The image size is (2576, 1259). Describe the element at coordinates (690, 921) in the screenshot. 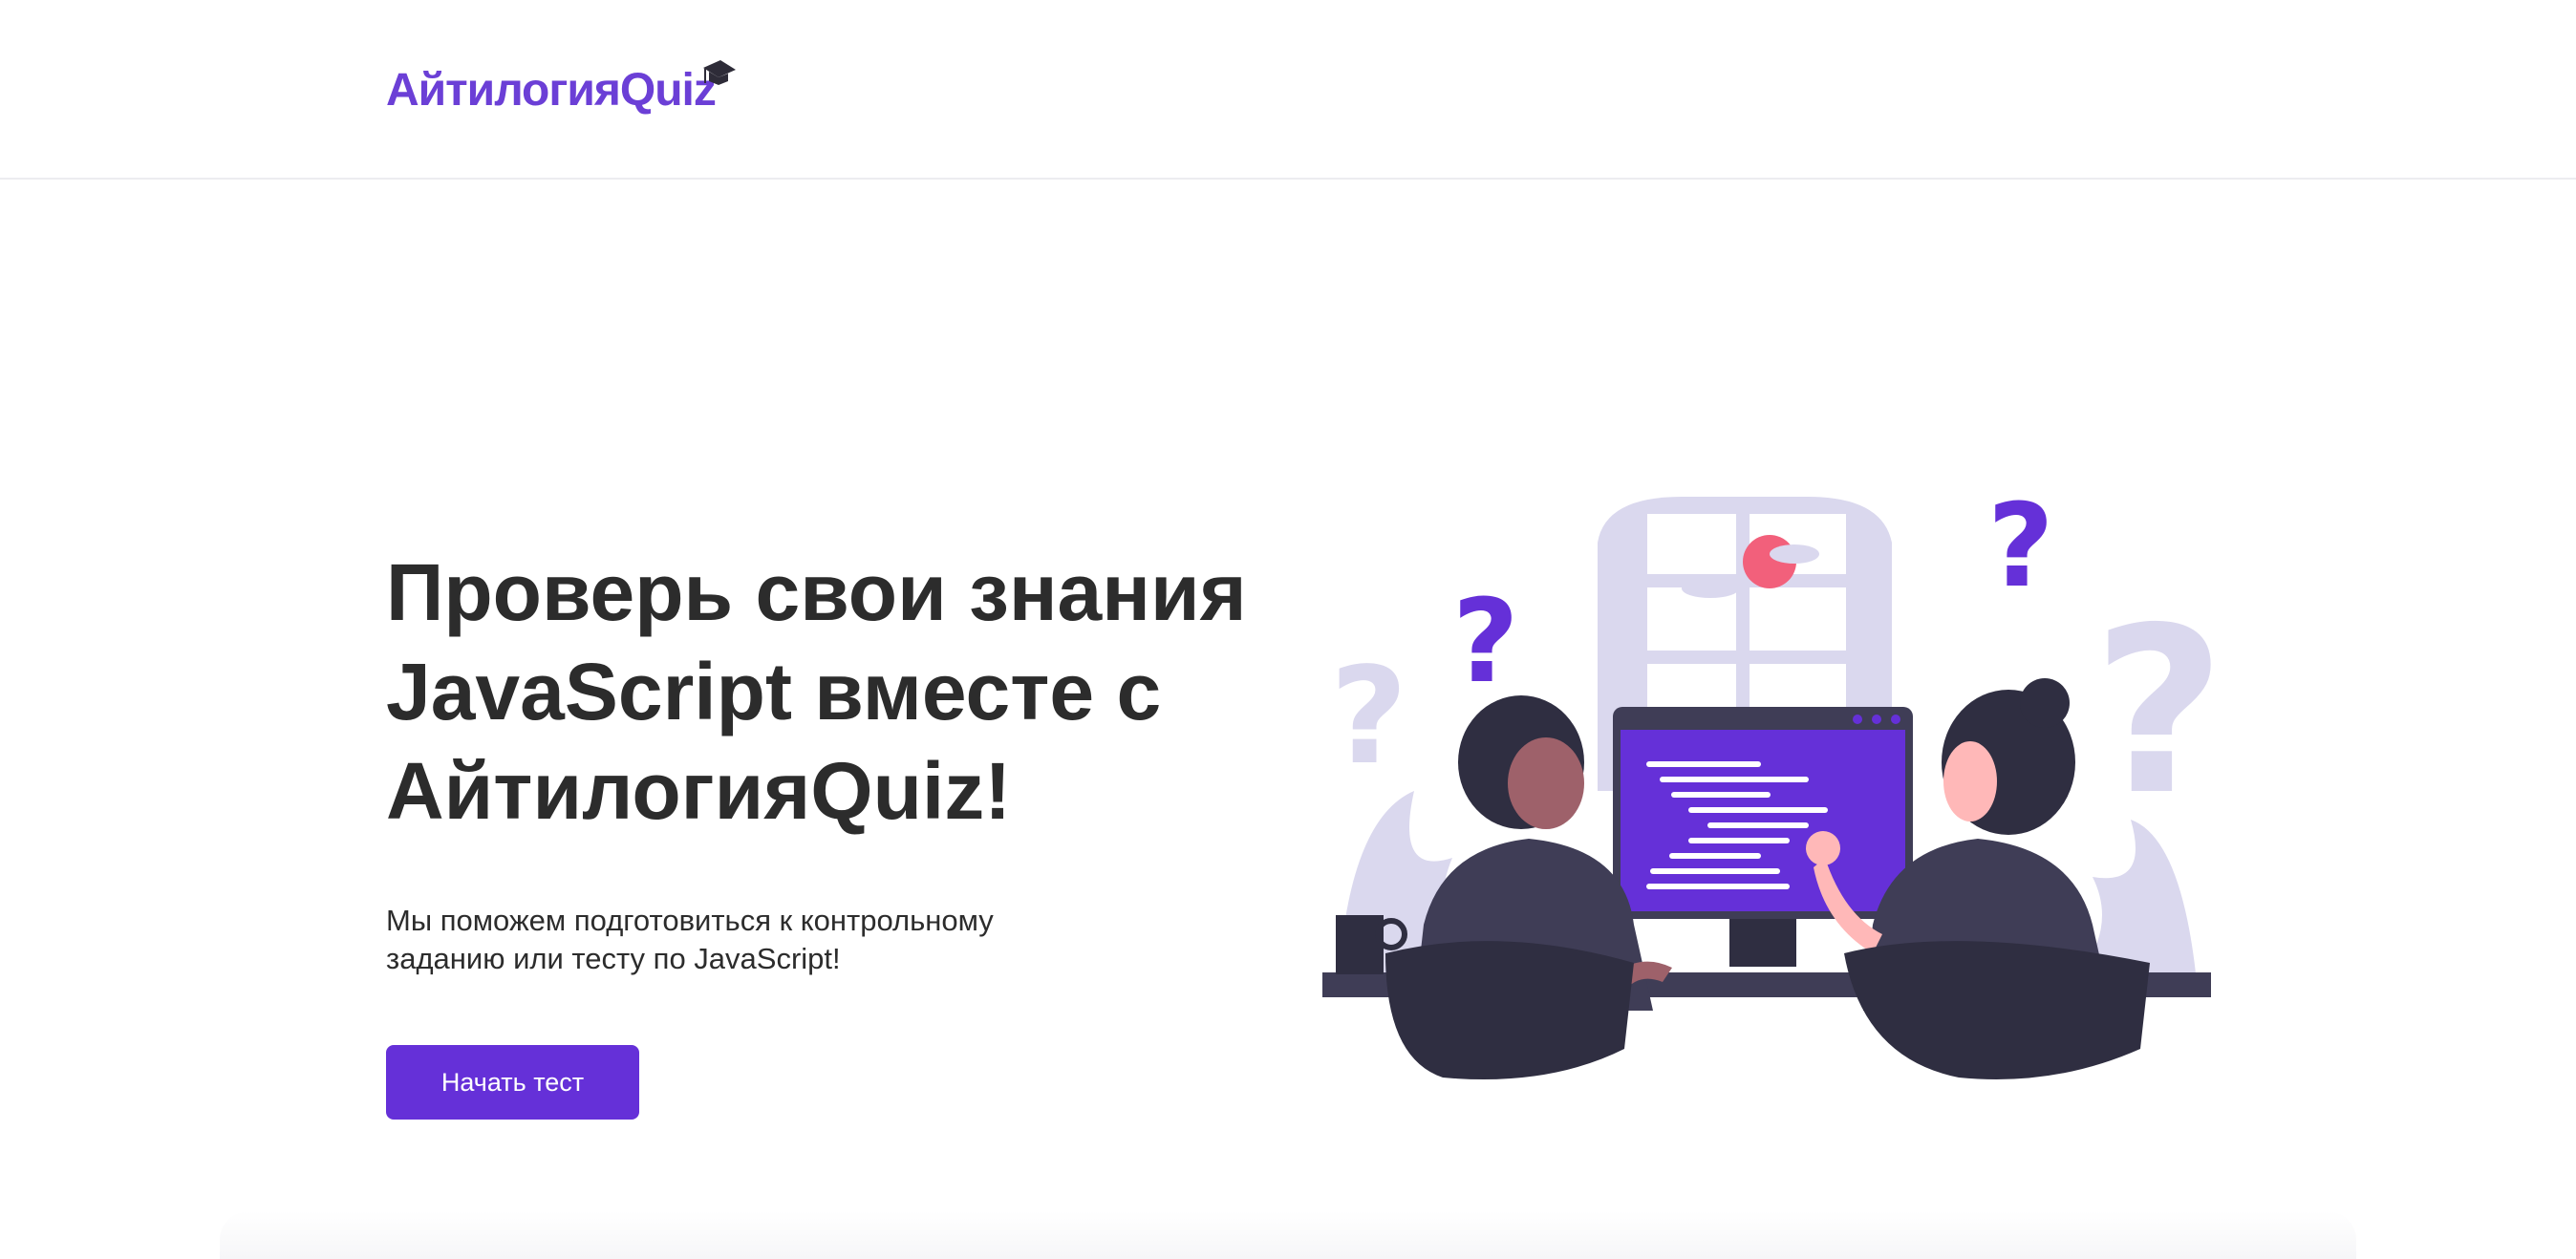

I see `hero-subtitle-line-1: Мы поможем подготовиться к контрольному` at that location.